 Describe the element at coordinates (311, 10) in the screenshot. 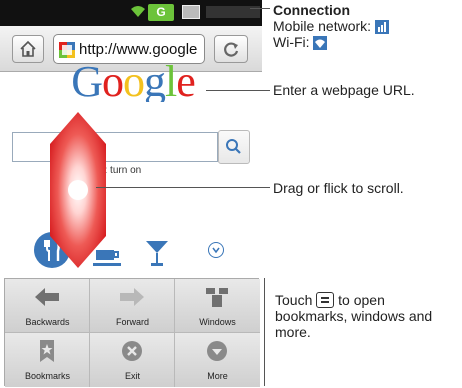

I see `callout-connection-title: Connection` at that location.